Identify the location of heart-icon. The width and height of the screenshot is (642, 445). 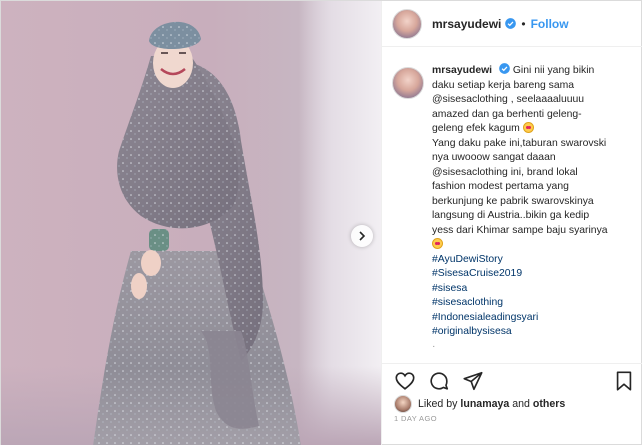
(405, 381).